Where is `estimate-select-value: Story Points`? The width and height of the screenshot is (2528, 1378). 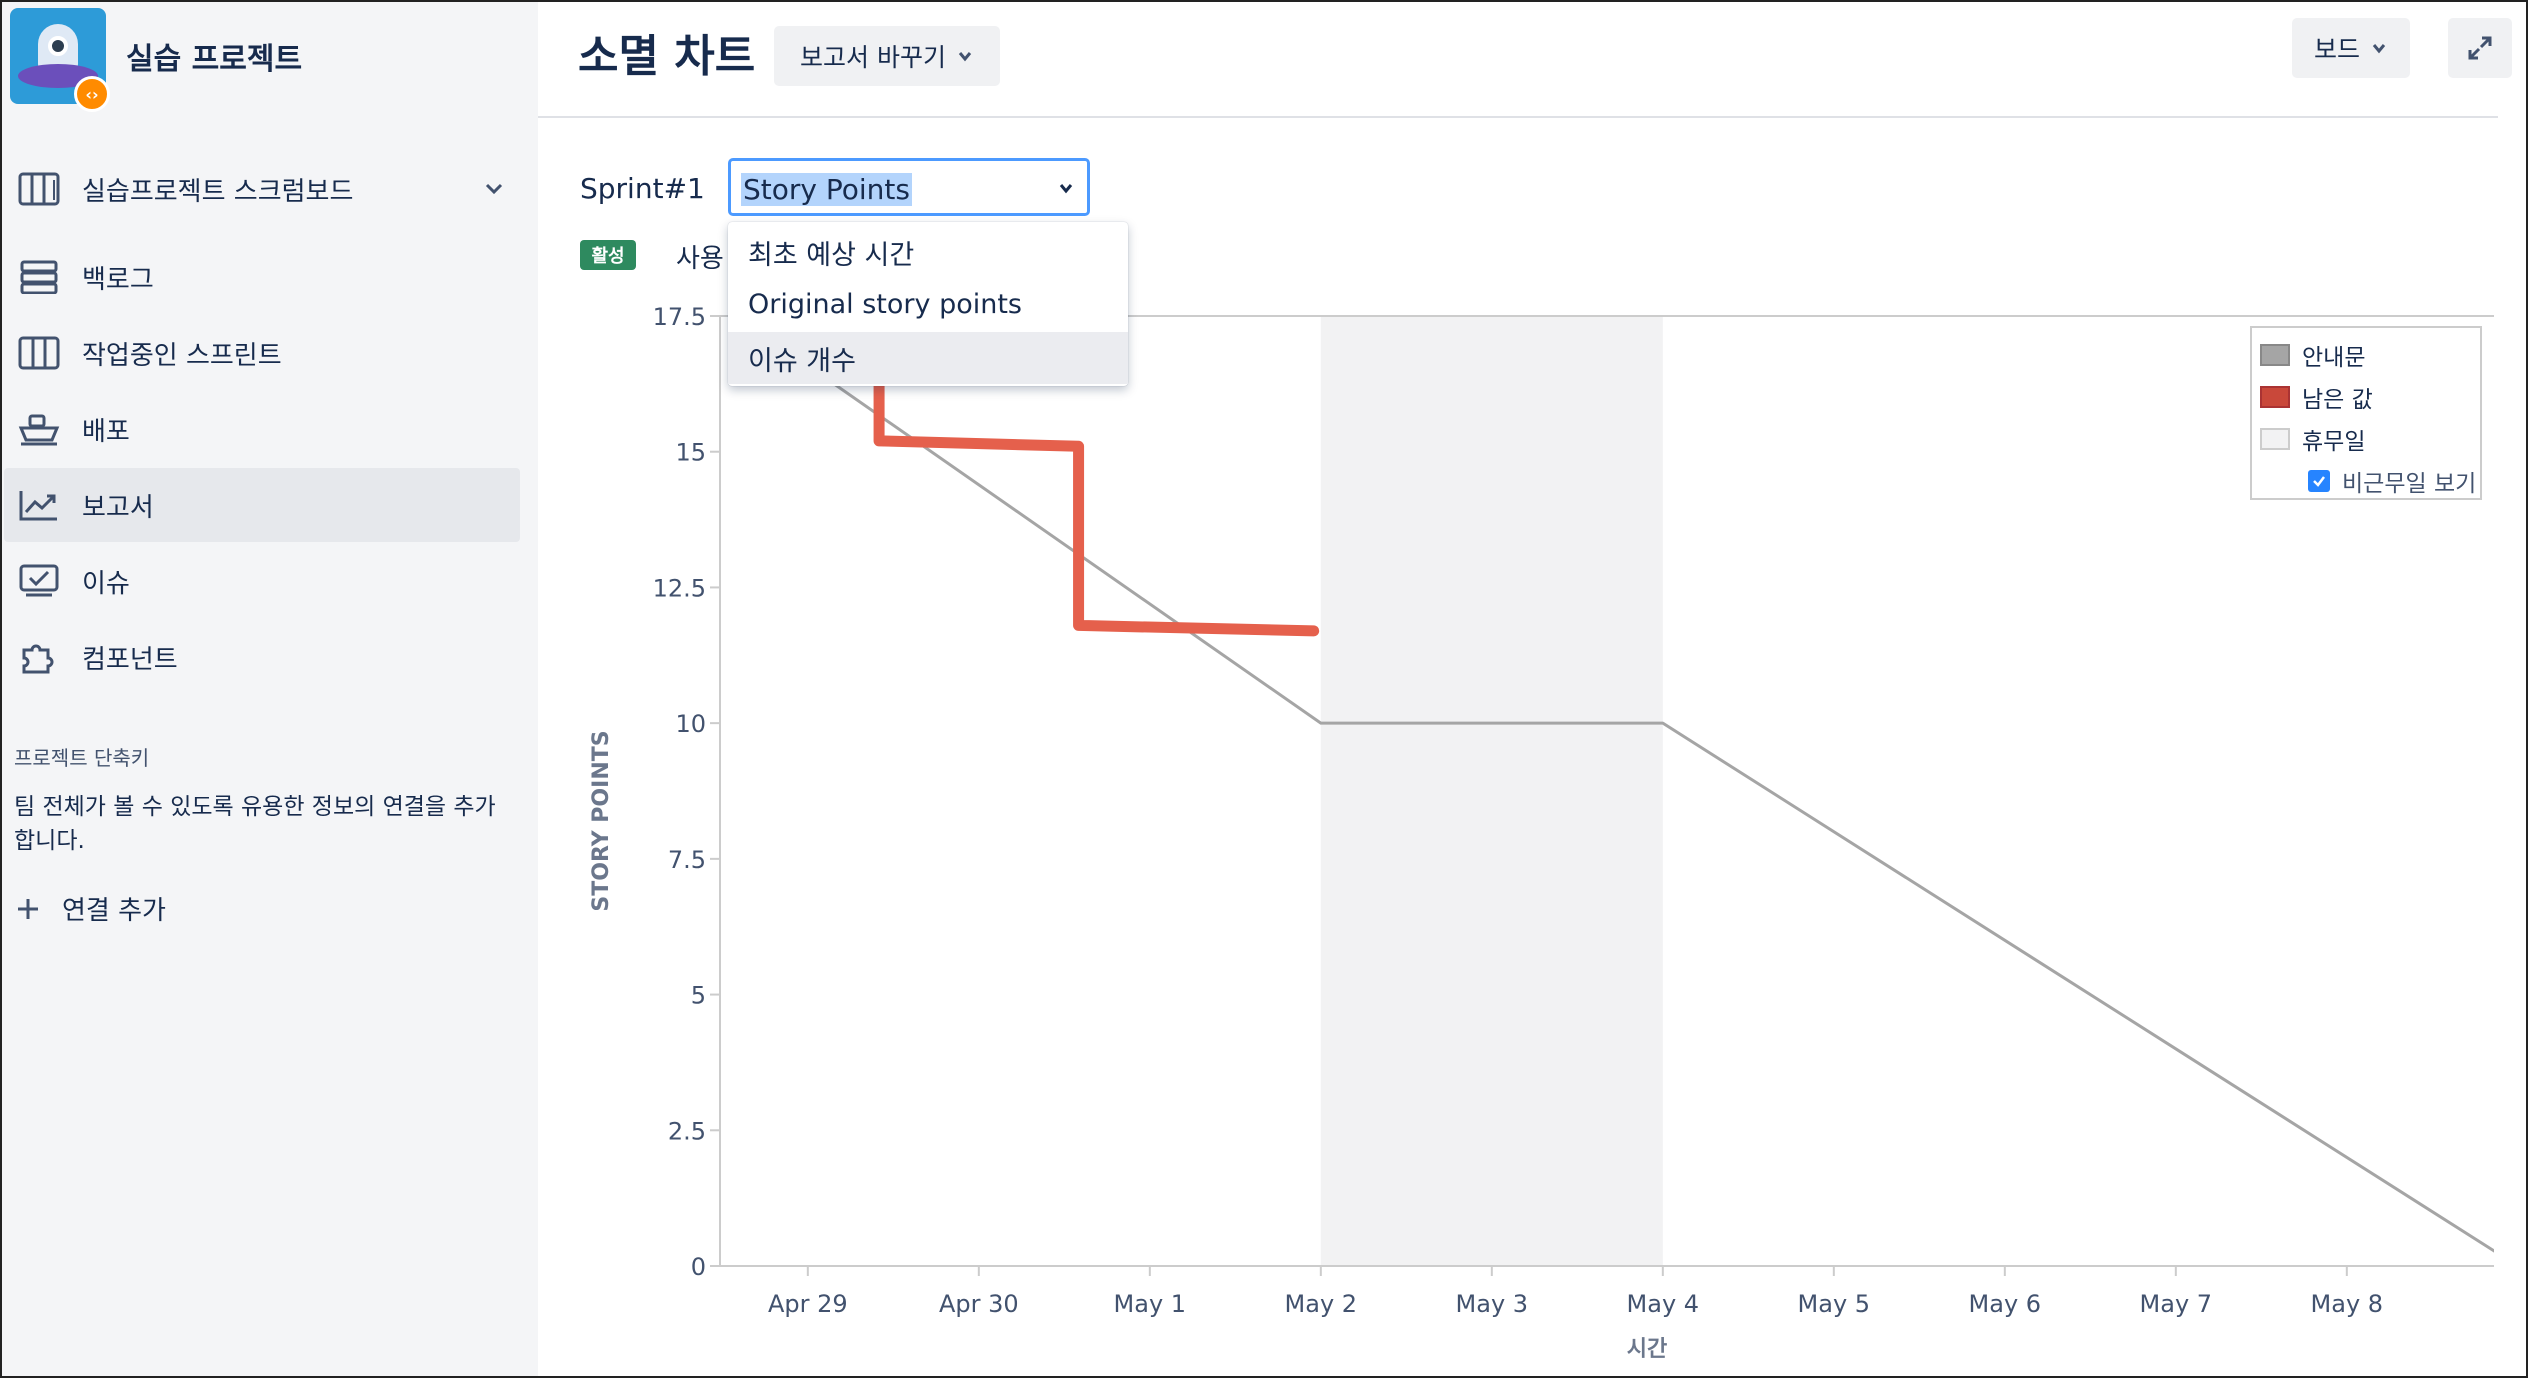
estimate-select-value: Story Points is located at coordinates (826, 189).